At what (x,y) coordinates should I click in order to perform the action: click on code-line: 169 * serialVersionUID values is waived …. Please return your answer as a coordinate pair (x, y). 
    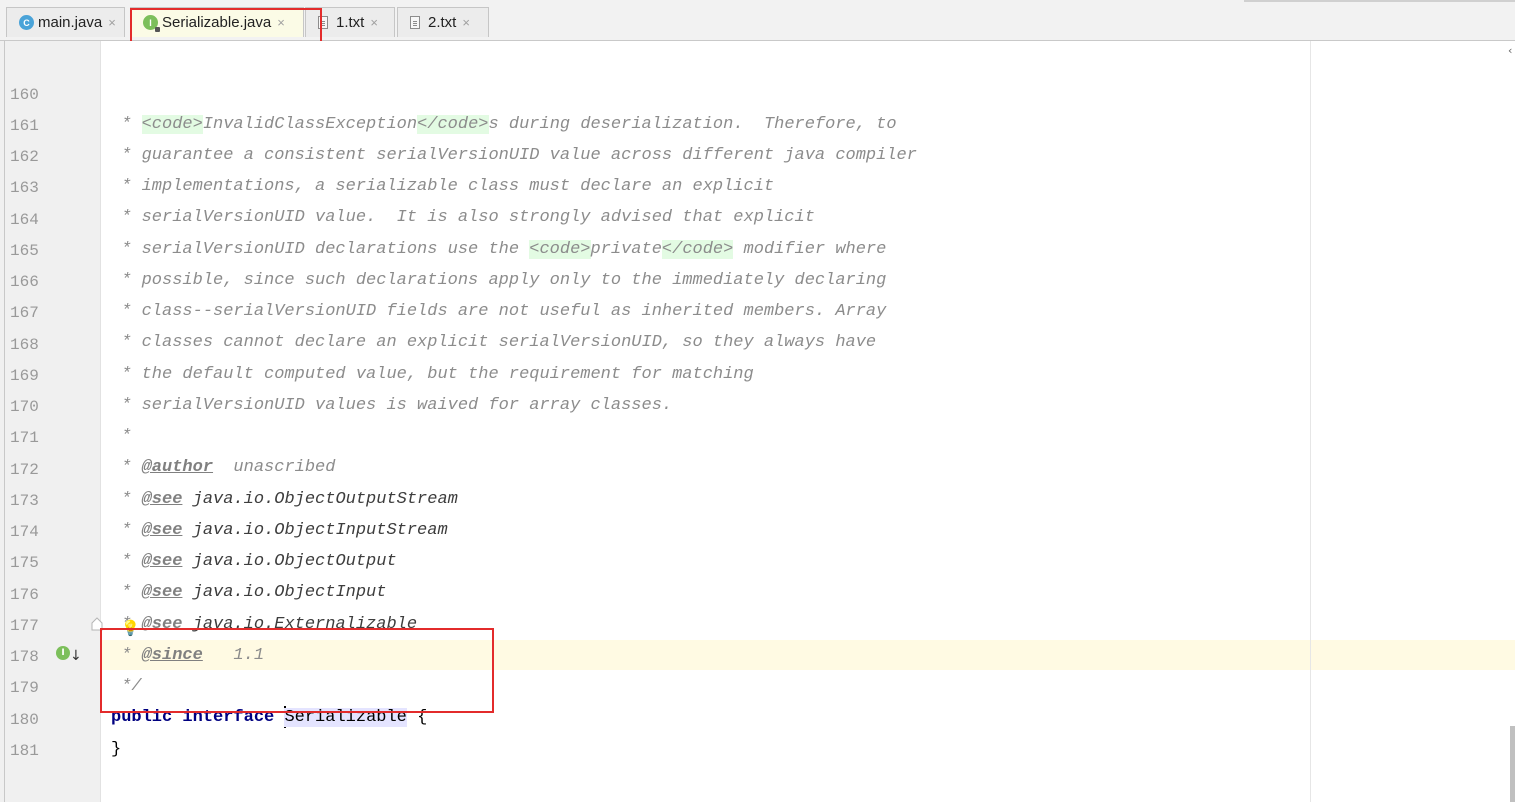
    Looking at the image, I should click on (757, 373).